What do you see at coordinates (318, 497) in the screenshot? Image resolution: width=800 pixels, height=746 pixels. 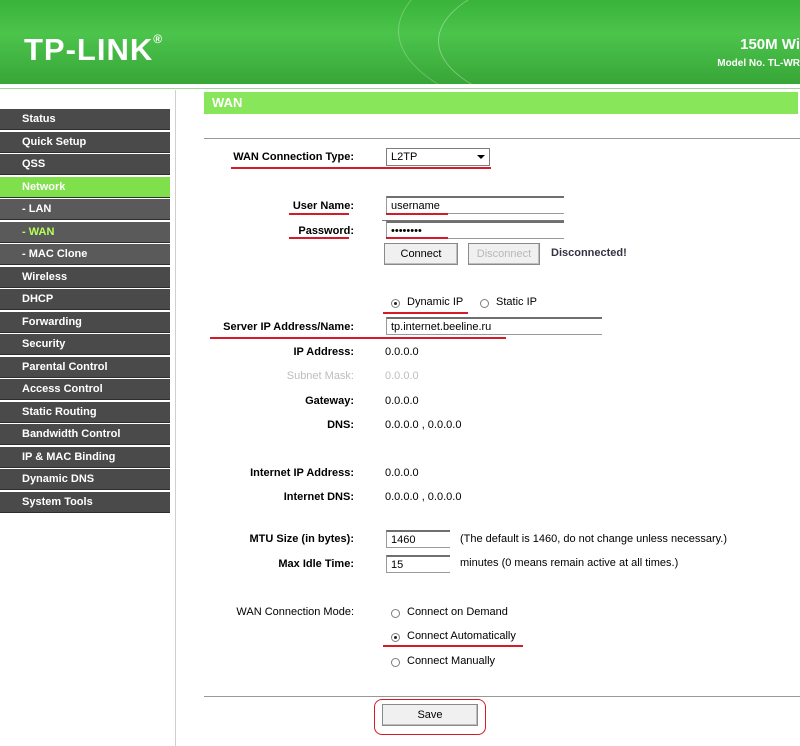 I see `internet-dns-label: Internet DNS:` at bounding box center [318, 497].